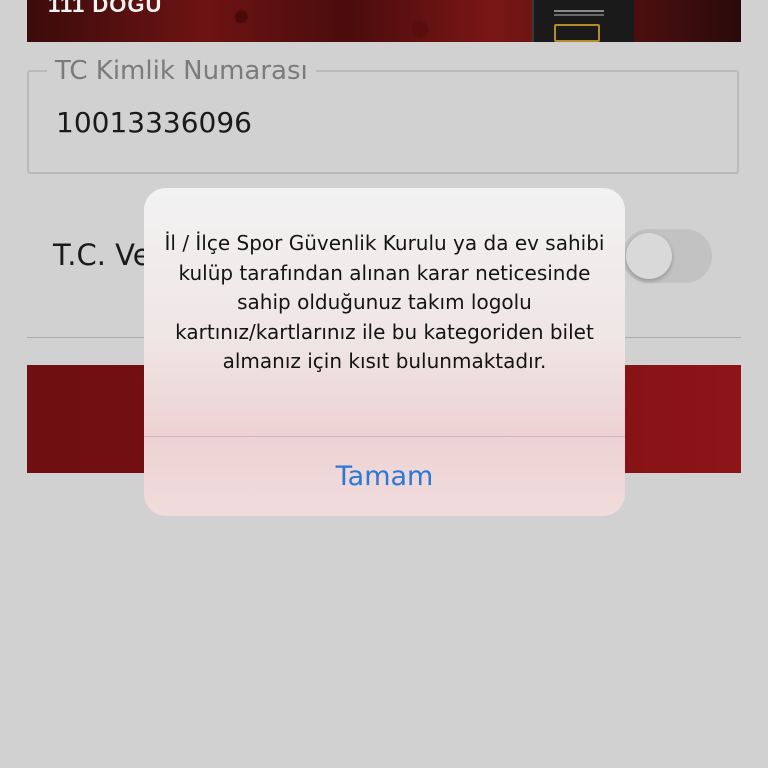 This screenshot has width=768, height=768. What do you see at coordinates (383, 114) in the screenshot?
I see `tc-kimlik-field: TC Kimlik Numarası 10013336096` at bounding box center [383, 114].